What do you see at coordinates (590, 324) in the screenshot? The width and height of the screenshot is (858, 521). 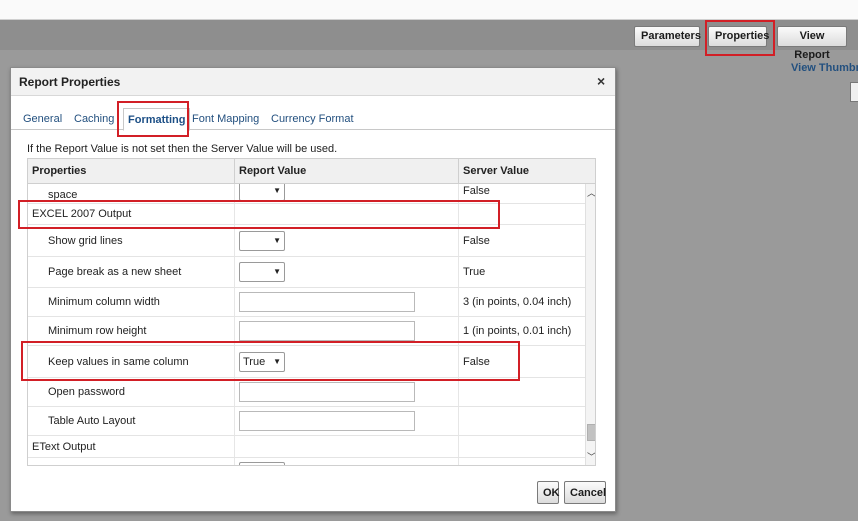 I see `vertical-scrollbar: ︿ ﹀` at bounding box center [590, 324].